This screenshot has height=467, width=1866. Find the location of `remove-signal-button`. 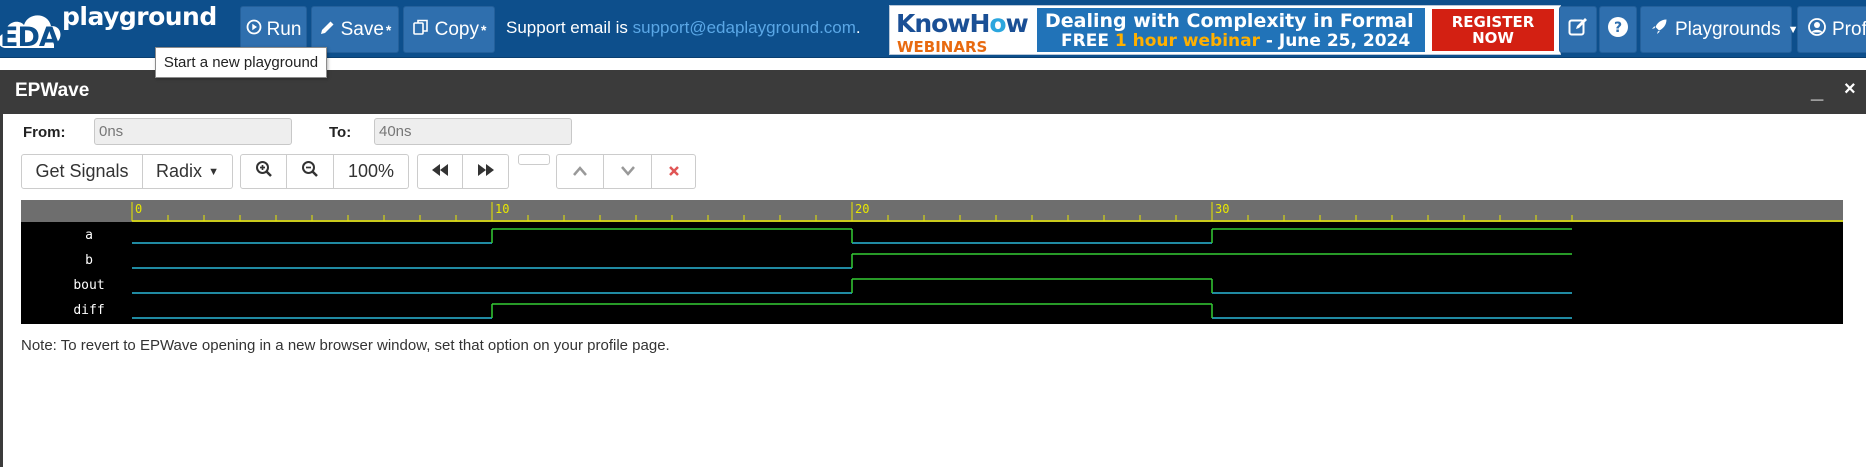

remove-signal-button is located at coordinates (674, 171).